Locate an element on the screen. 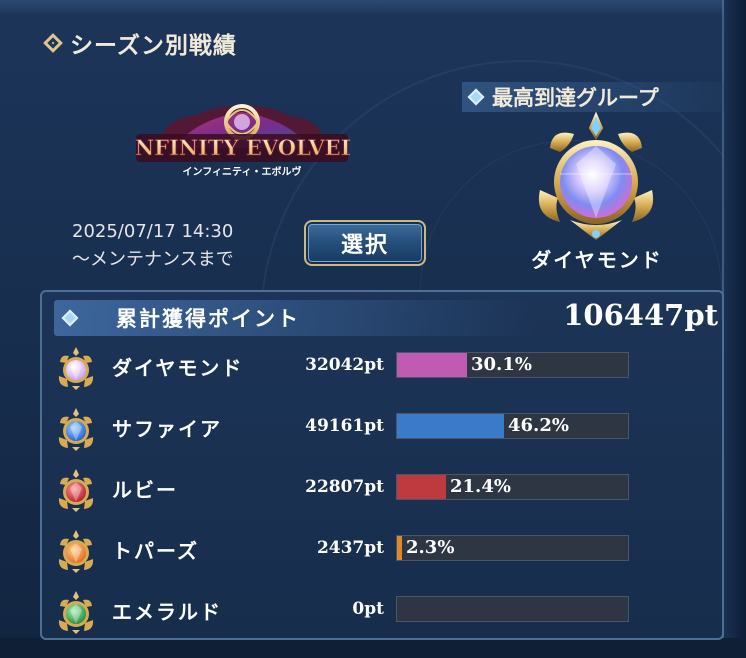  bottom-frame-edge is located at coordinates (373, 648).